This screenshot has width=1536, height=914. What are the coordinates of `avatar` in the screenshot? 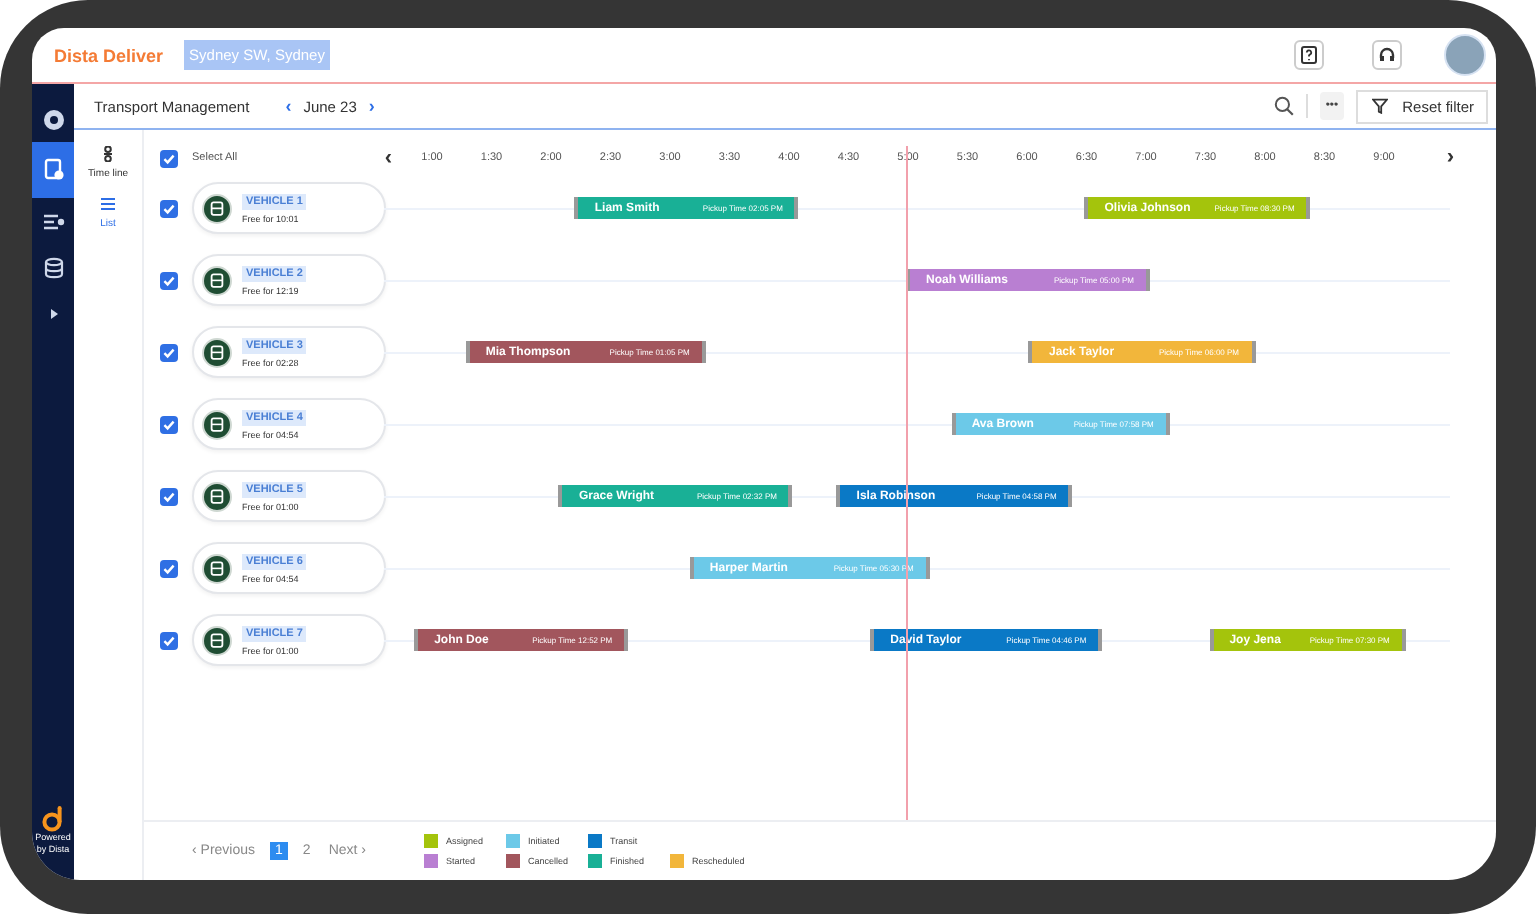 It's located at (1465, 55).